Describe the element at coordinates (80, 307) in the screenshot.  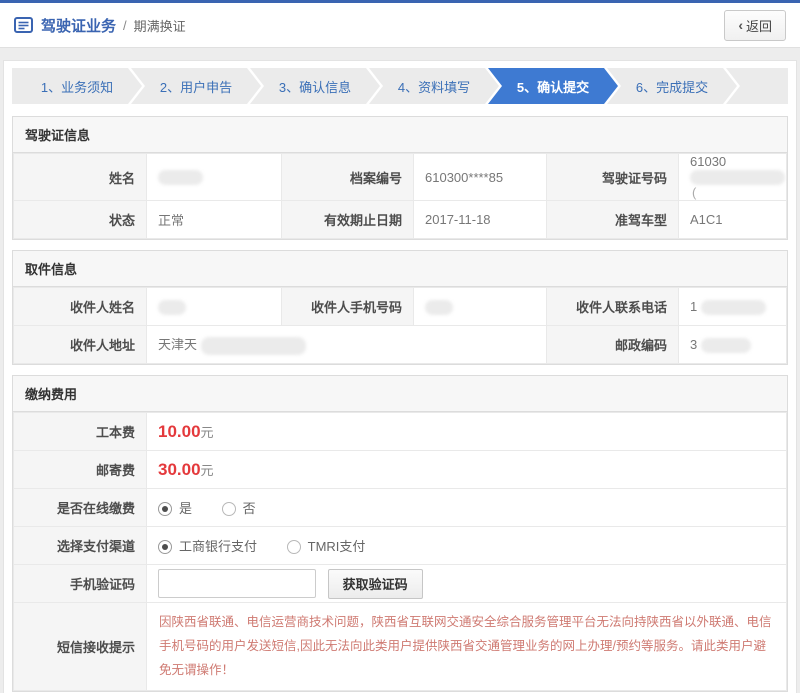
I see `recipient-name-label: 收件人姓名` at that location.